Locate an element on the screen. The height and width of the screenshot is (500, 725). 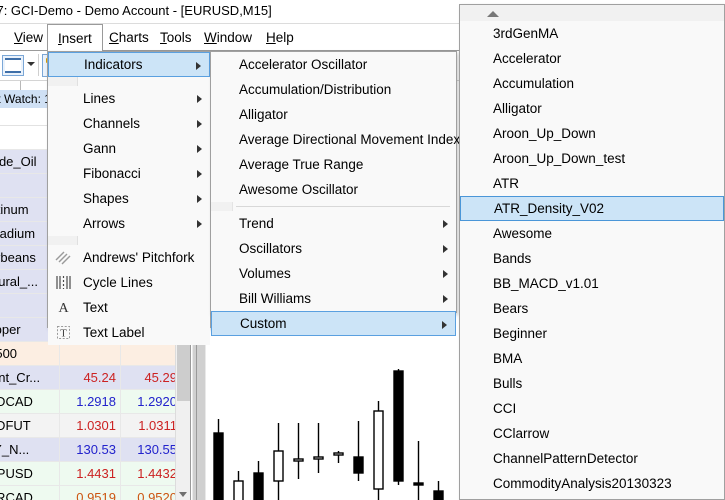
table-row: USDCAD 1.2918 1.2920 is located at coordinates (95, 402).